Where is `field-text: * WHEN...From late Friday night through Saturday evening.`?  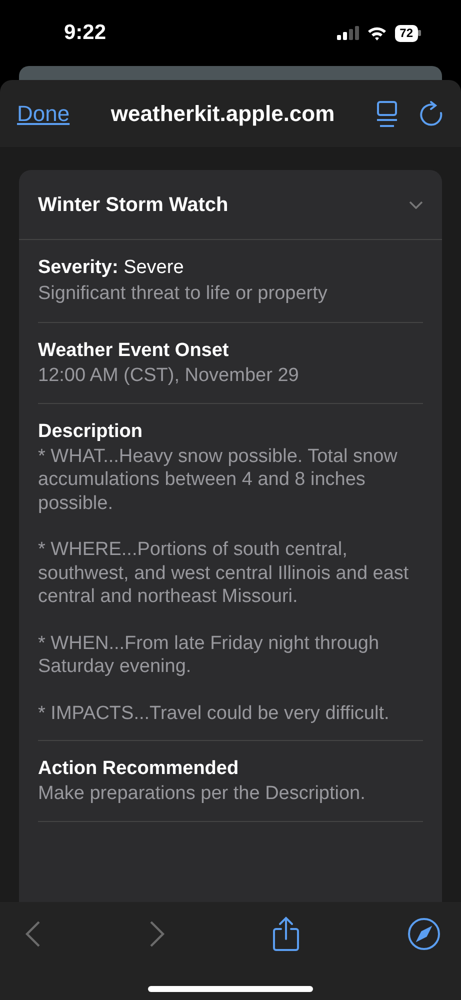 field-text: * WHEN...From late Friday night through Saturday evening. is located at coordinates (209, 655).